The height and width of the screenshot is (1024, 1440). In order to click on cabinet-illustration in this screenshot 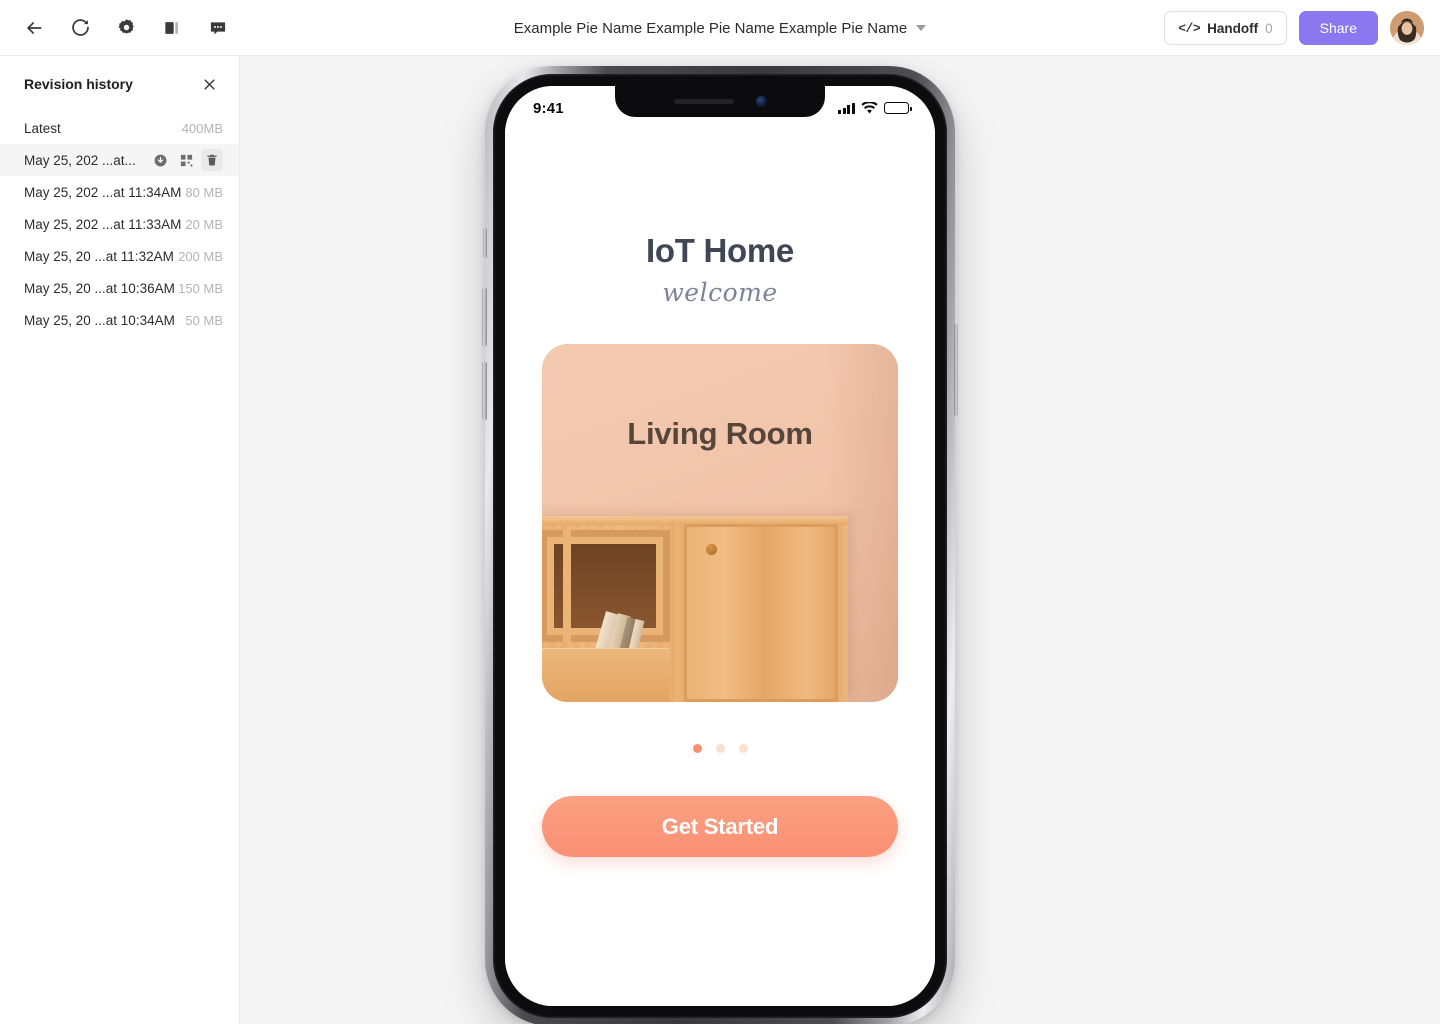, I will do `click(695, 609)`.